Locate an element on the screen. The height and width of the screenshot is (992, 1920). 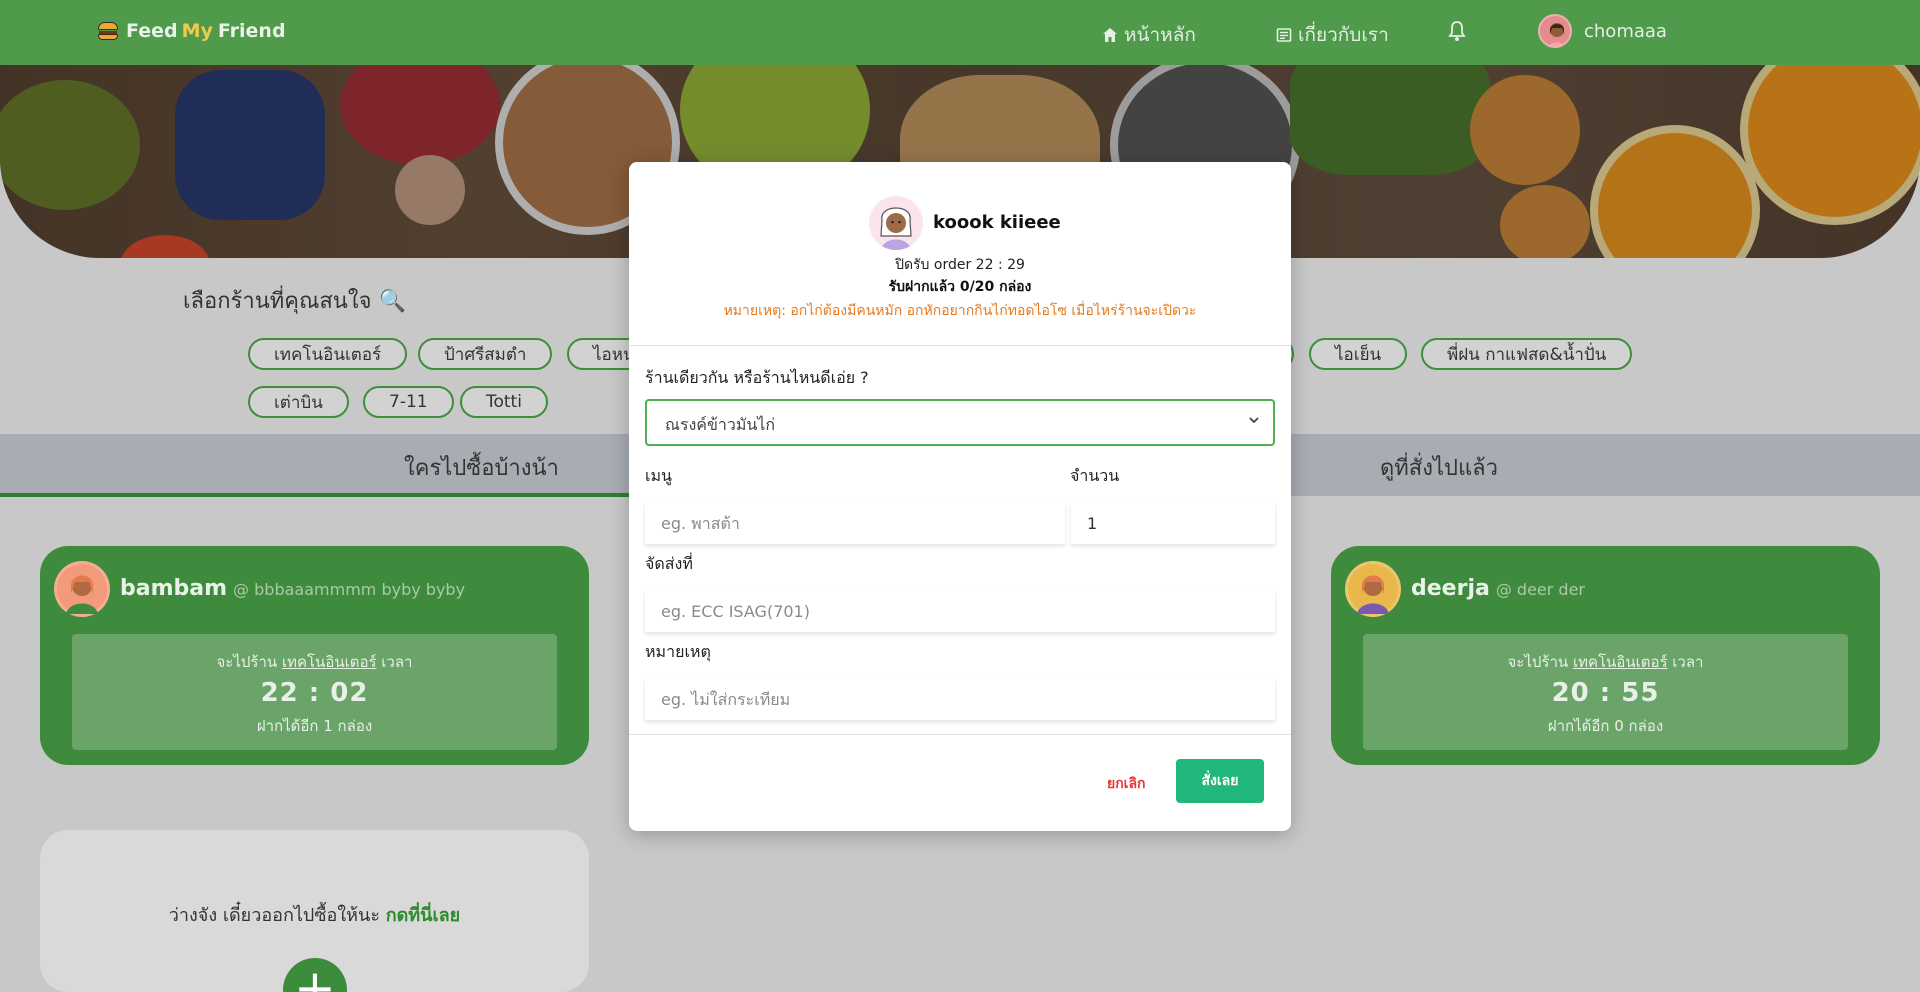
deliver-input is located at coordinates (960, 611).